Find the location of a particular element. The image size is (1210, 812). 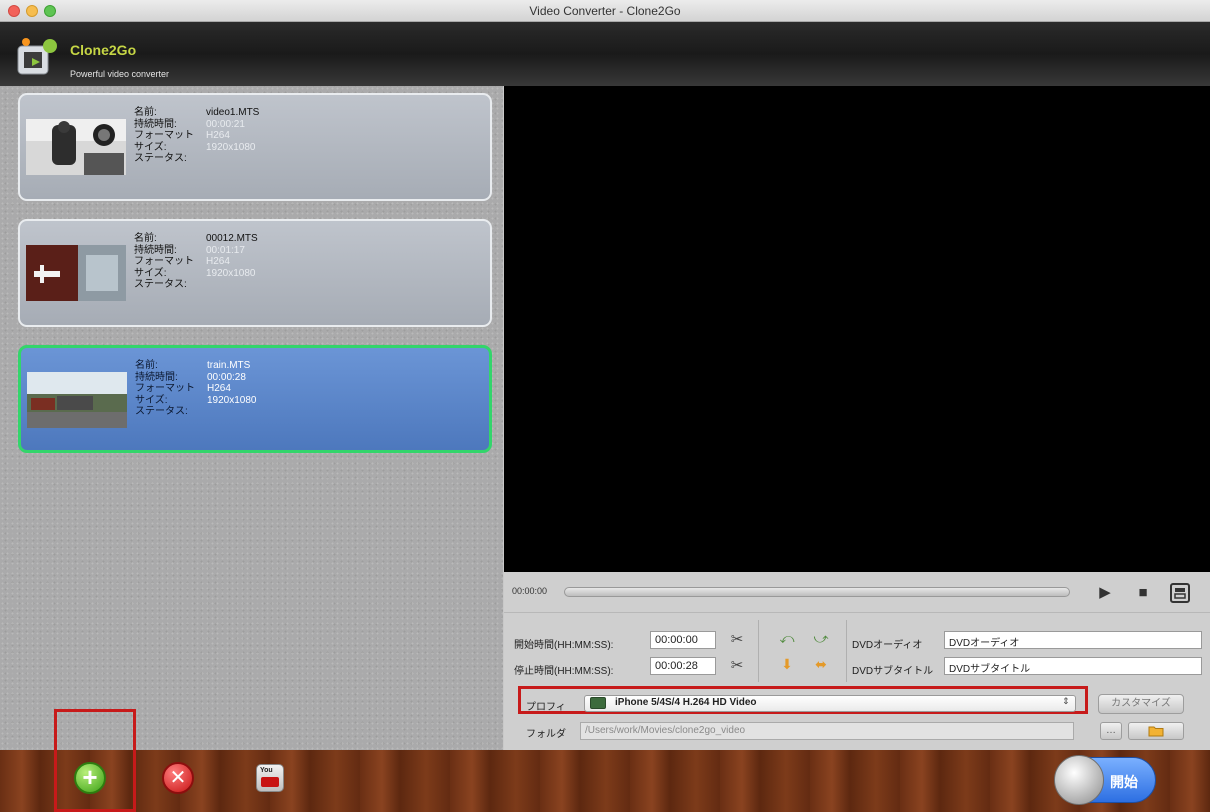

folder-icon is located at coordinates (1156, 731).